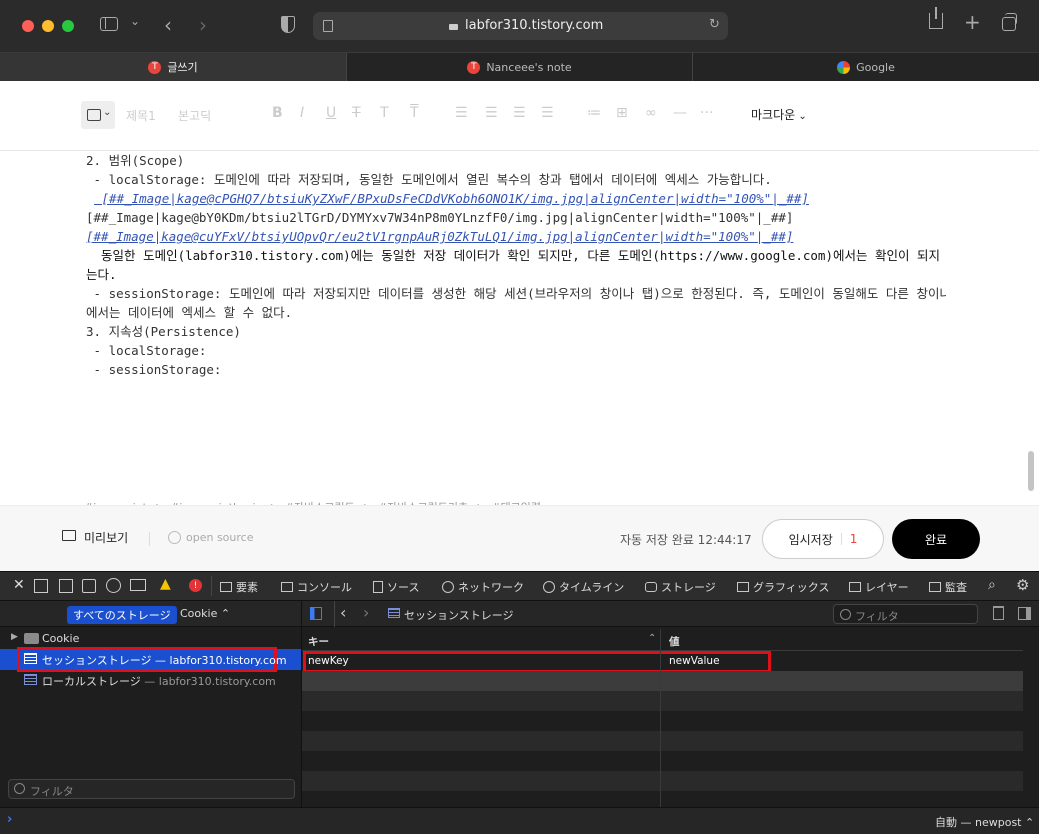 This screenshot has width=1039, height=834. What do you see at coordinates (94, 115) in the screenshot?
I see `image-icon` at bounding box center [94, 115].